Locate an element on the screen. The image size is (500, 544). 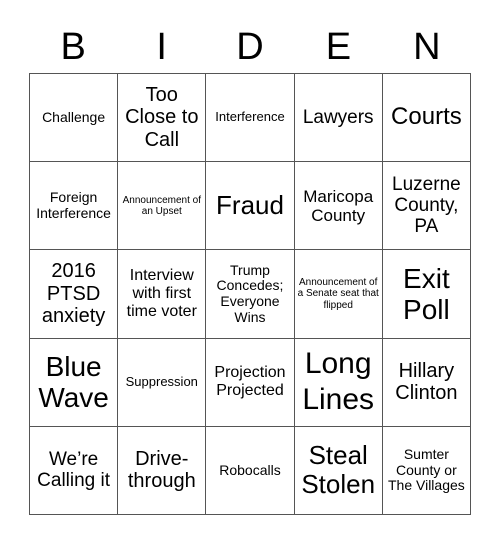
bingo-cell: Robocalls is located at coordinates (250, 470).